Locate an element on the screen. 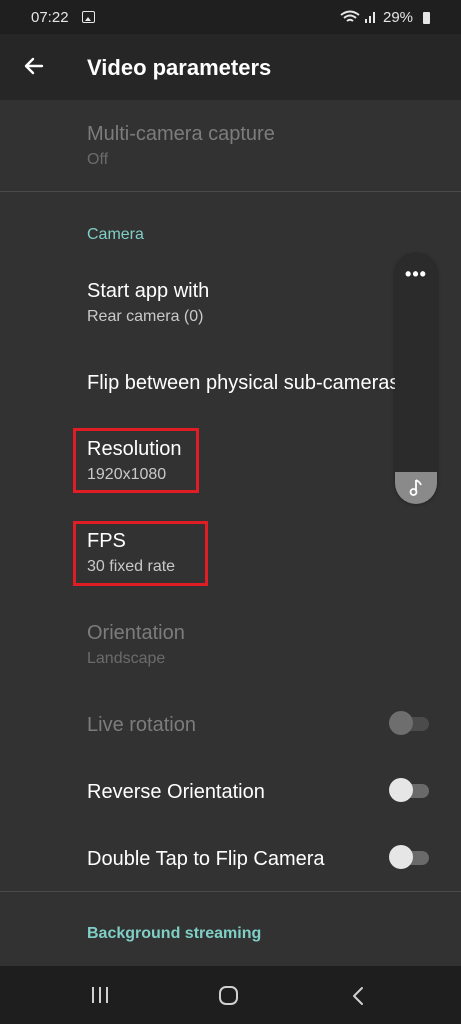 The image size is (461, 1024). app-bar: Video parameters is located at coordinates (230, 67).